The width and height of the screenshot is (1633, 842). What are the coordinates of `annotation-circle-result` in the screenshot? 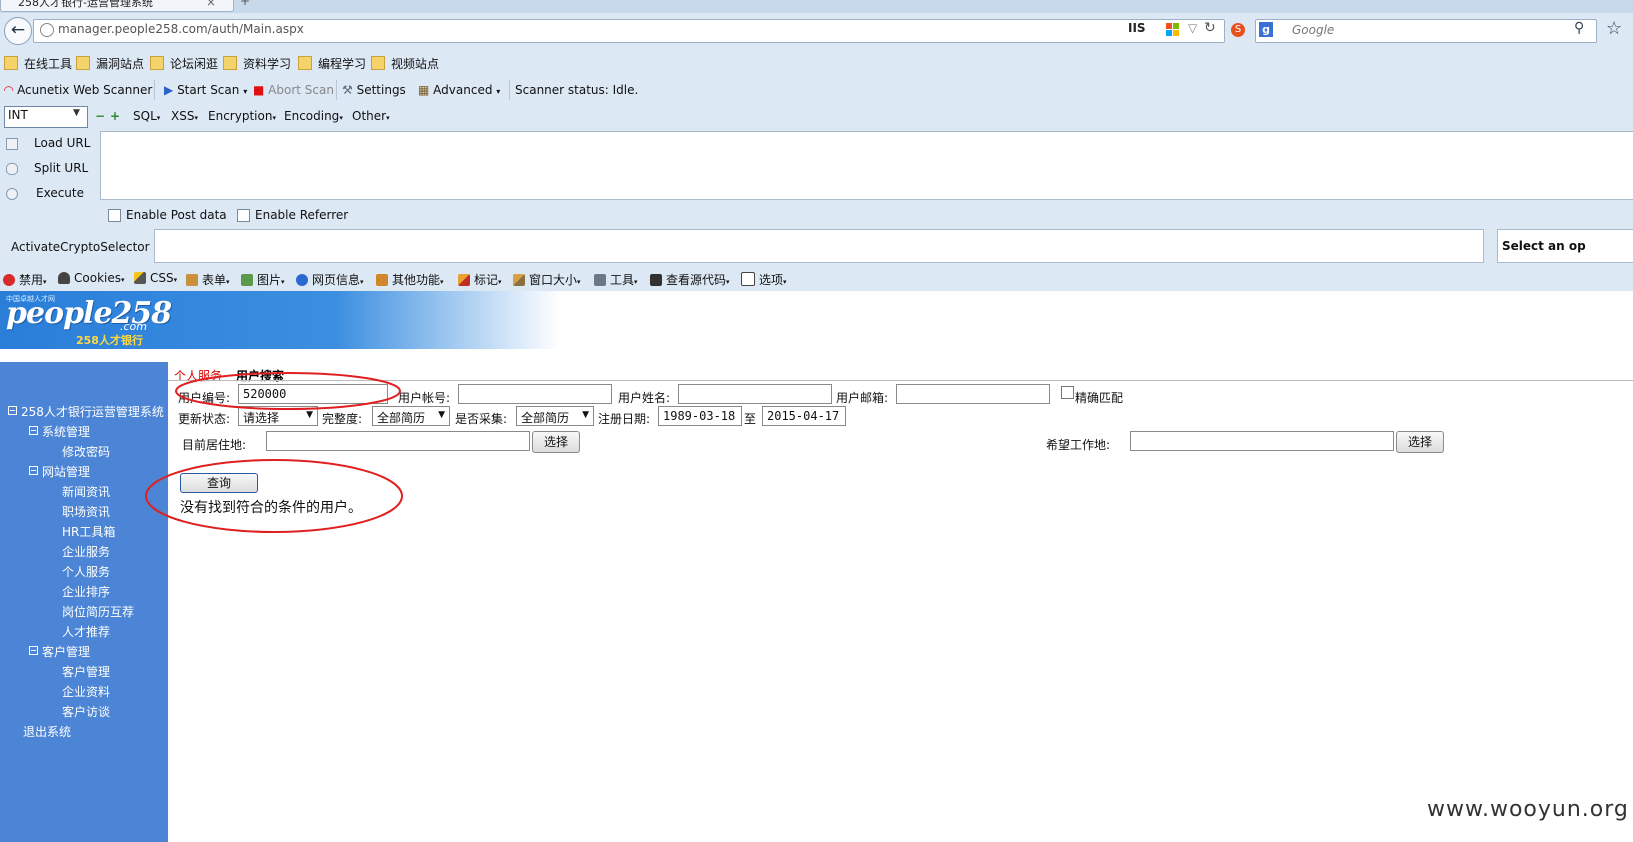 It's located at (274, 496).